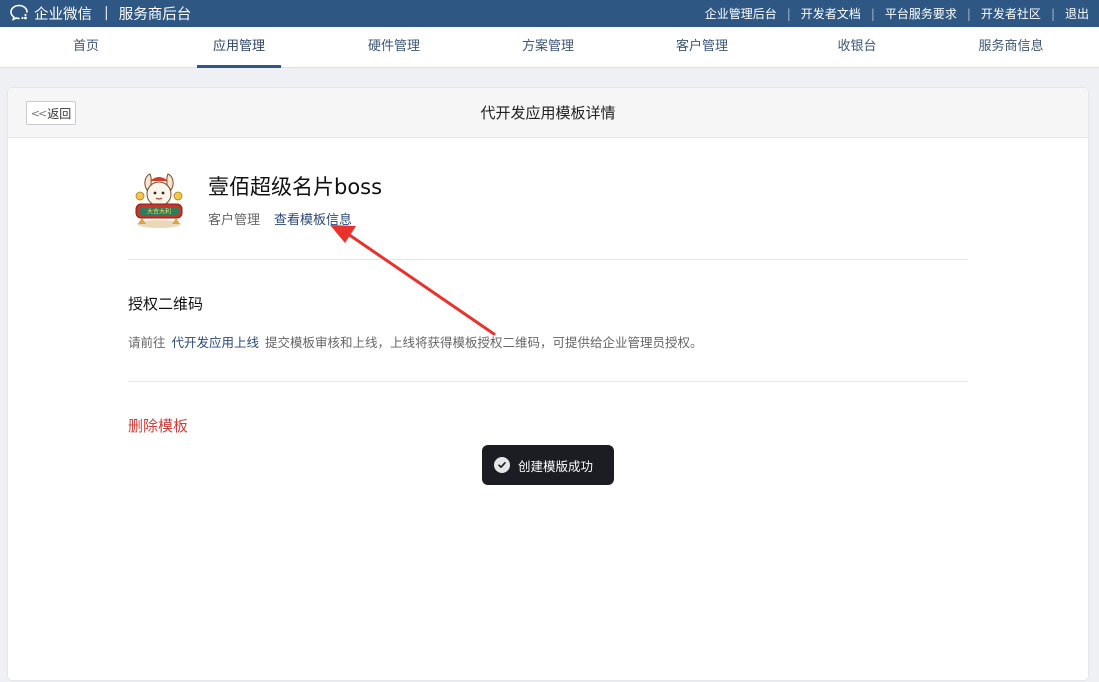 The height and width of the screenshot is (682, 1099). I want to click on nav-item-home: 首页, so click(86, 47).